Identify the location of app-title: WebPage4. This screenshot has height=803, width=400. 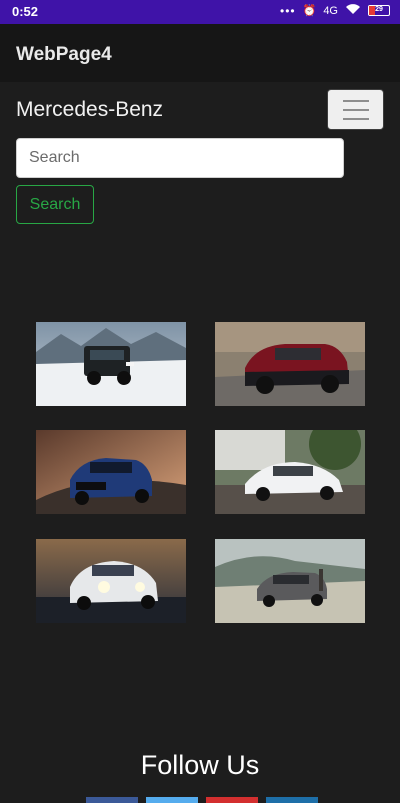
(64, 54).